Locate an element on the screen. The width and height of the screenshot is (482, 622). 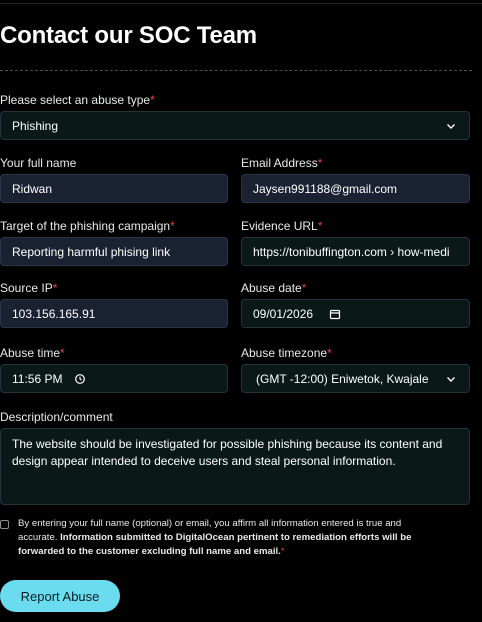
abuse-date-label: Abuse date* is located at coordinates (274, 288).